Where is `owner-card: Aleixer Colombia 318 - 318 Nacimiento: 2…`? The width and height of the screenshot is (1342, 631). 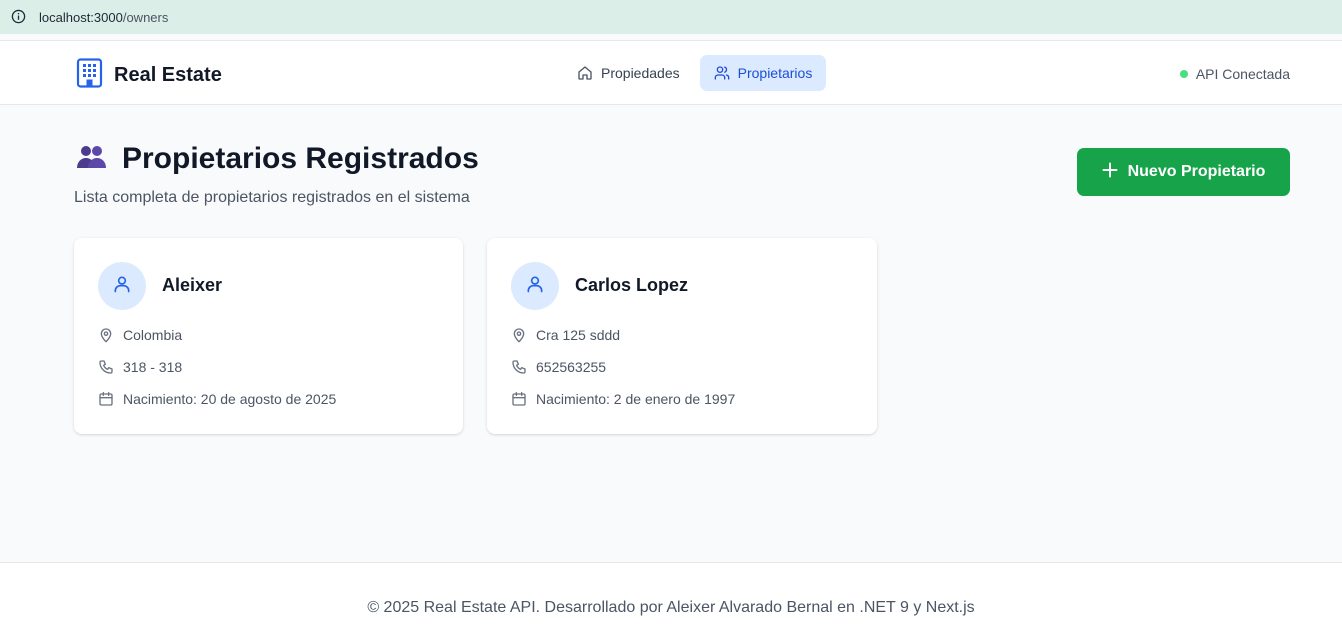
owner-card: Aleixer Colombia 318 - 318 Nacimiento: 2… is located at coordinates (268, 336).